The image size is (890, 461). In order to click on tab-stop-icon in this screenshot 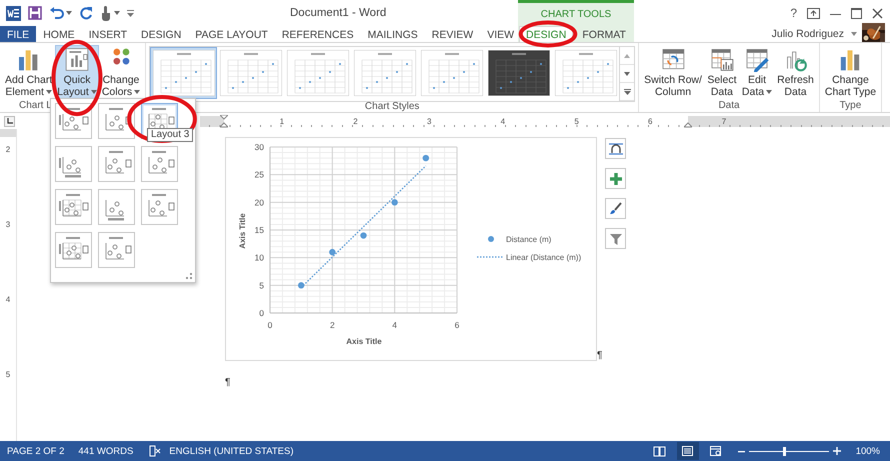, I will do `click(9, 121)`.